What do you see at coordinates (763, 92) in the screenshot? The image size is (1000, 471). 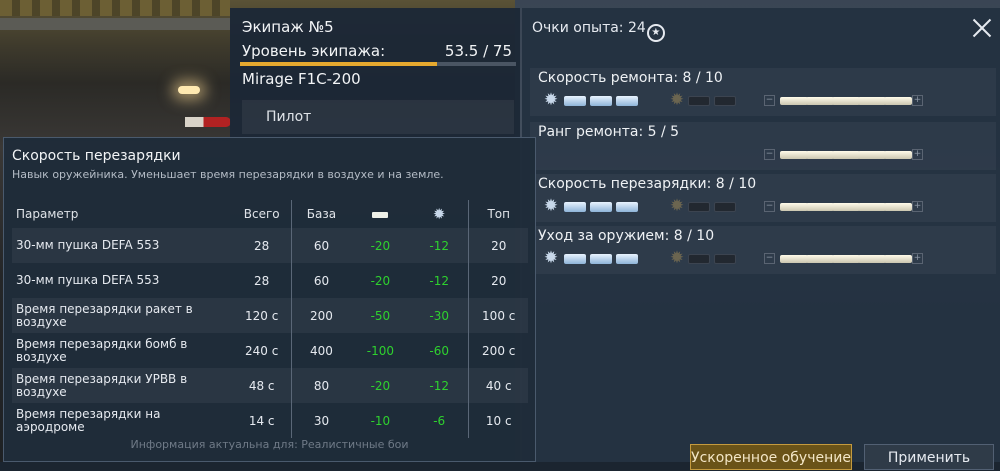 I see `skill-row: Скорость ремонта: 8 / 10 ✹ ✹ − +` at bounding box center [763, 92].